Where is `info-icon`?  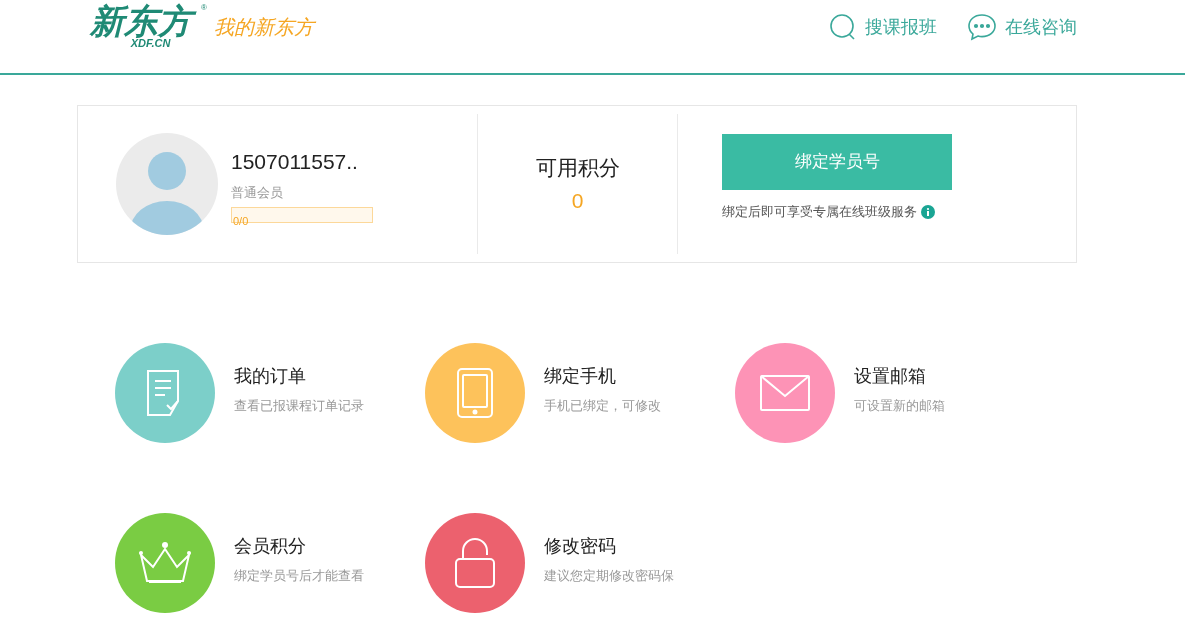 info-icon is located at coordinates (928, 211).